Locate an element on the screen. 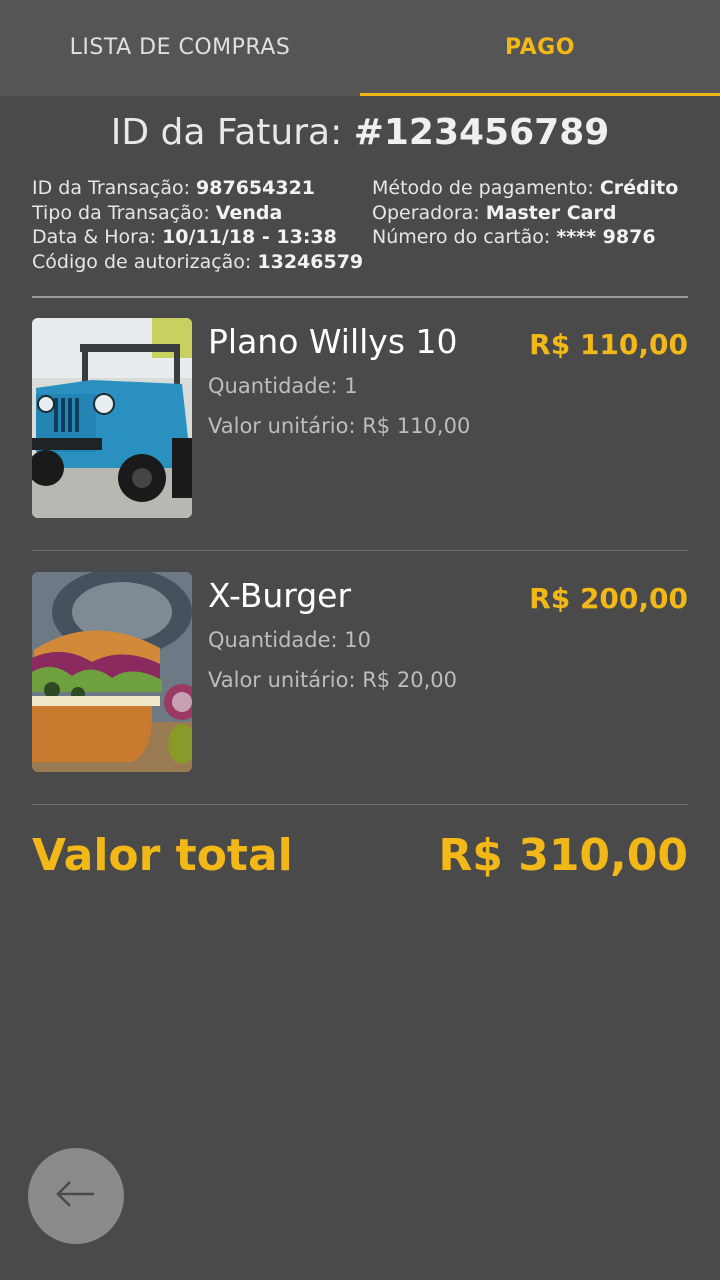  transaction-id-row: ID da Transação: 987654321 is located at coordinates (197, 188).